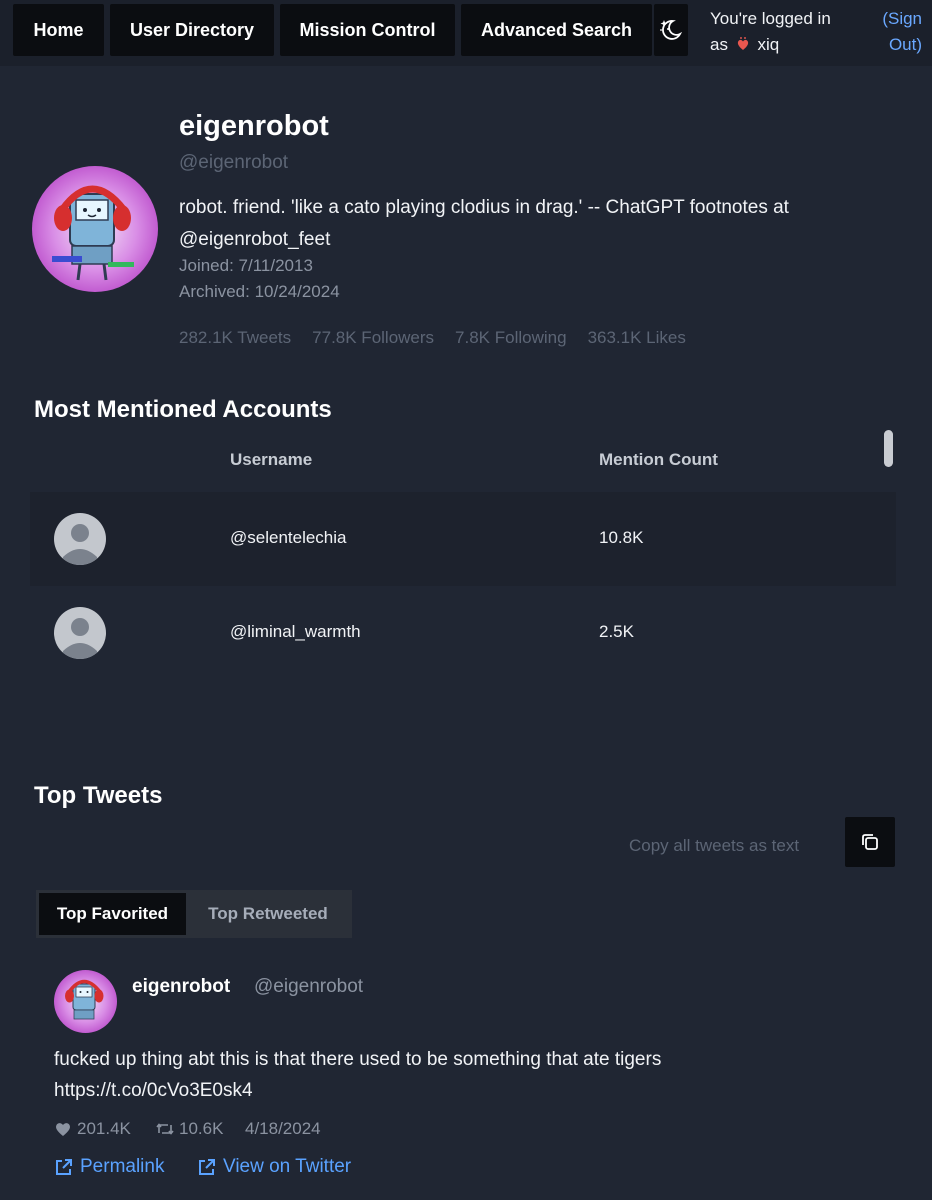 The image size is (932, 1200). What do you see at coordinates (259, 291) in the screenshot?
I see `profile-archived: Archived: 10/24/2024` at bounding box center [259, 291].